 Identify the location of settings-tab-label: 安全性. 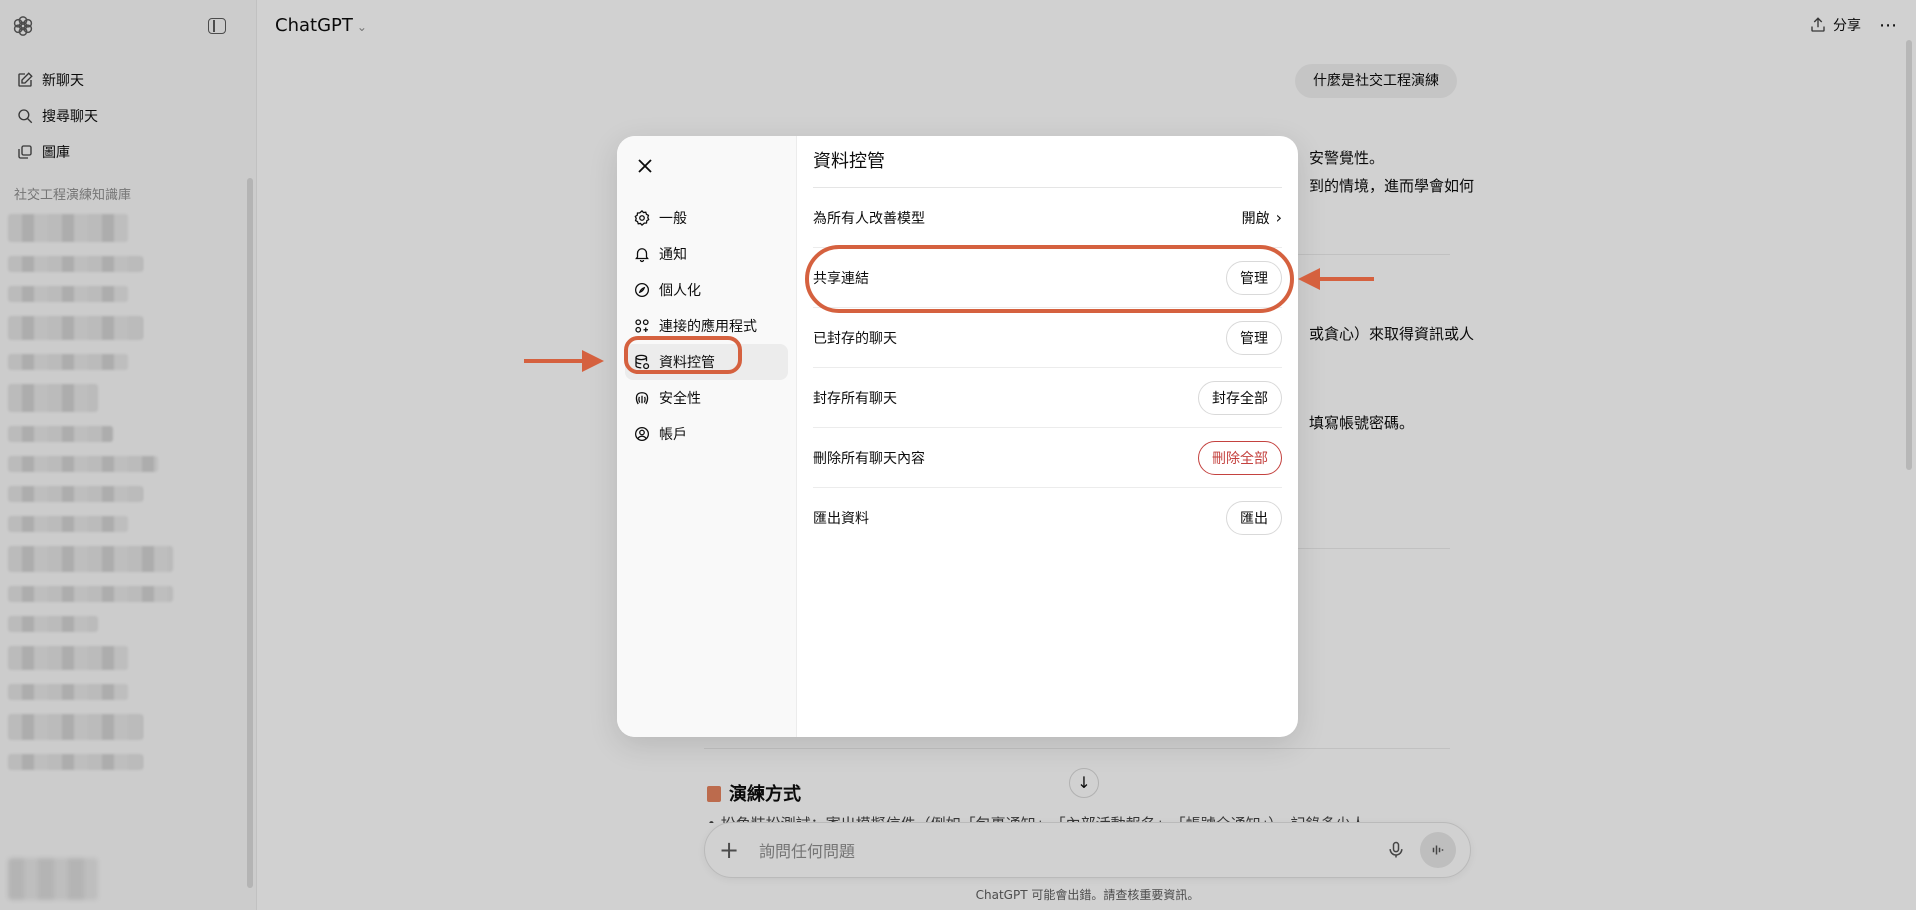
(680, 399).